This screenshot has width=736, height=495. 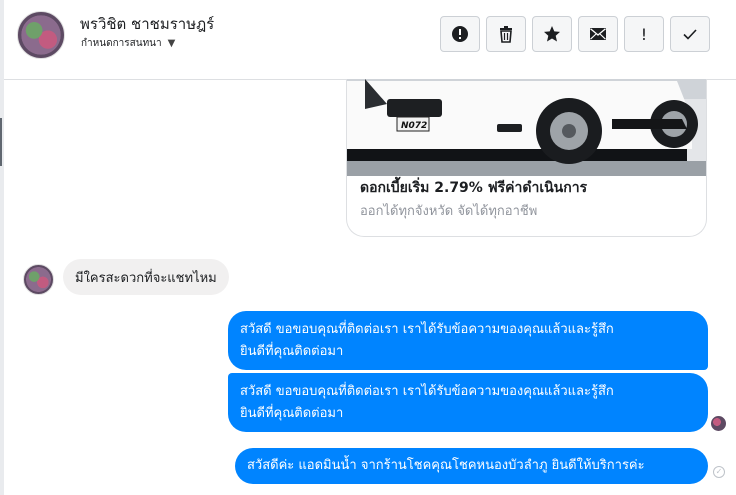 I want to click on trash-icon, so click(x=506, y=34).